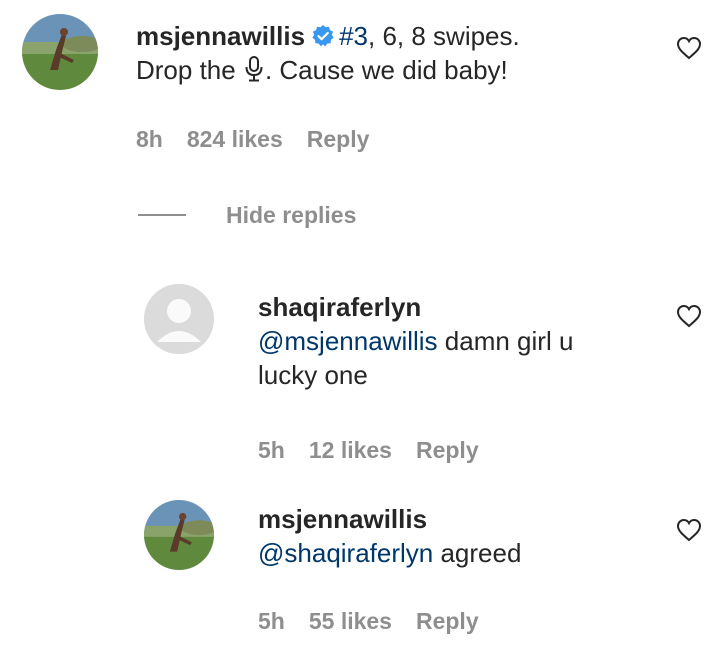 The image size is (720, 650). Describe the element at coordinates (345, 553) in the screenshot. I see `mention-link: @shaqiraferlyn` at that location.